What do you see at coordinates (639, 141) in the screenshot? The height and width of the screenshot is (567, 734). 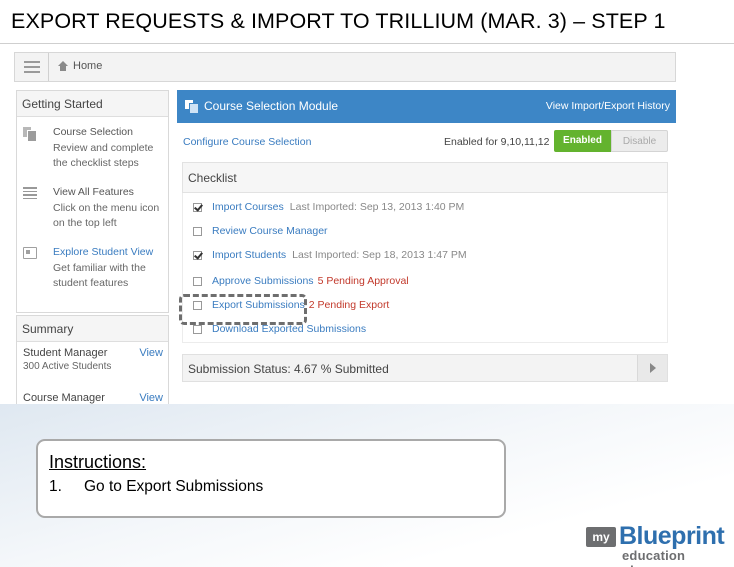 I see `disable-button: Disable` at bounding box center [639, 141].